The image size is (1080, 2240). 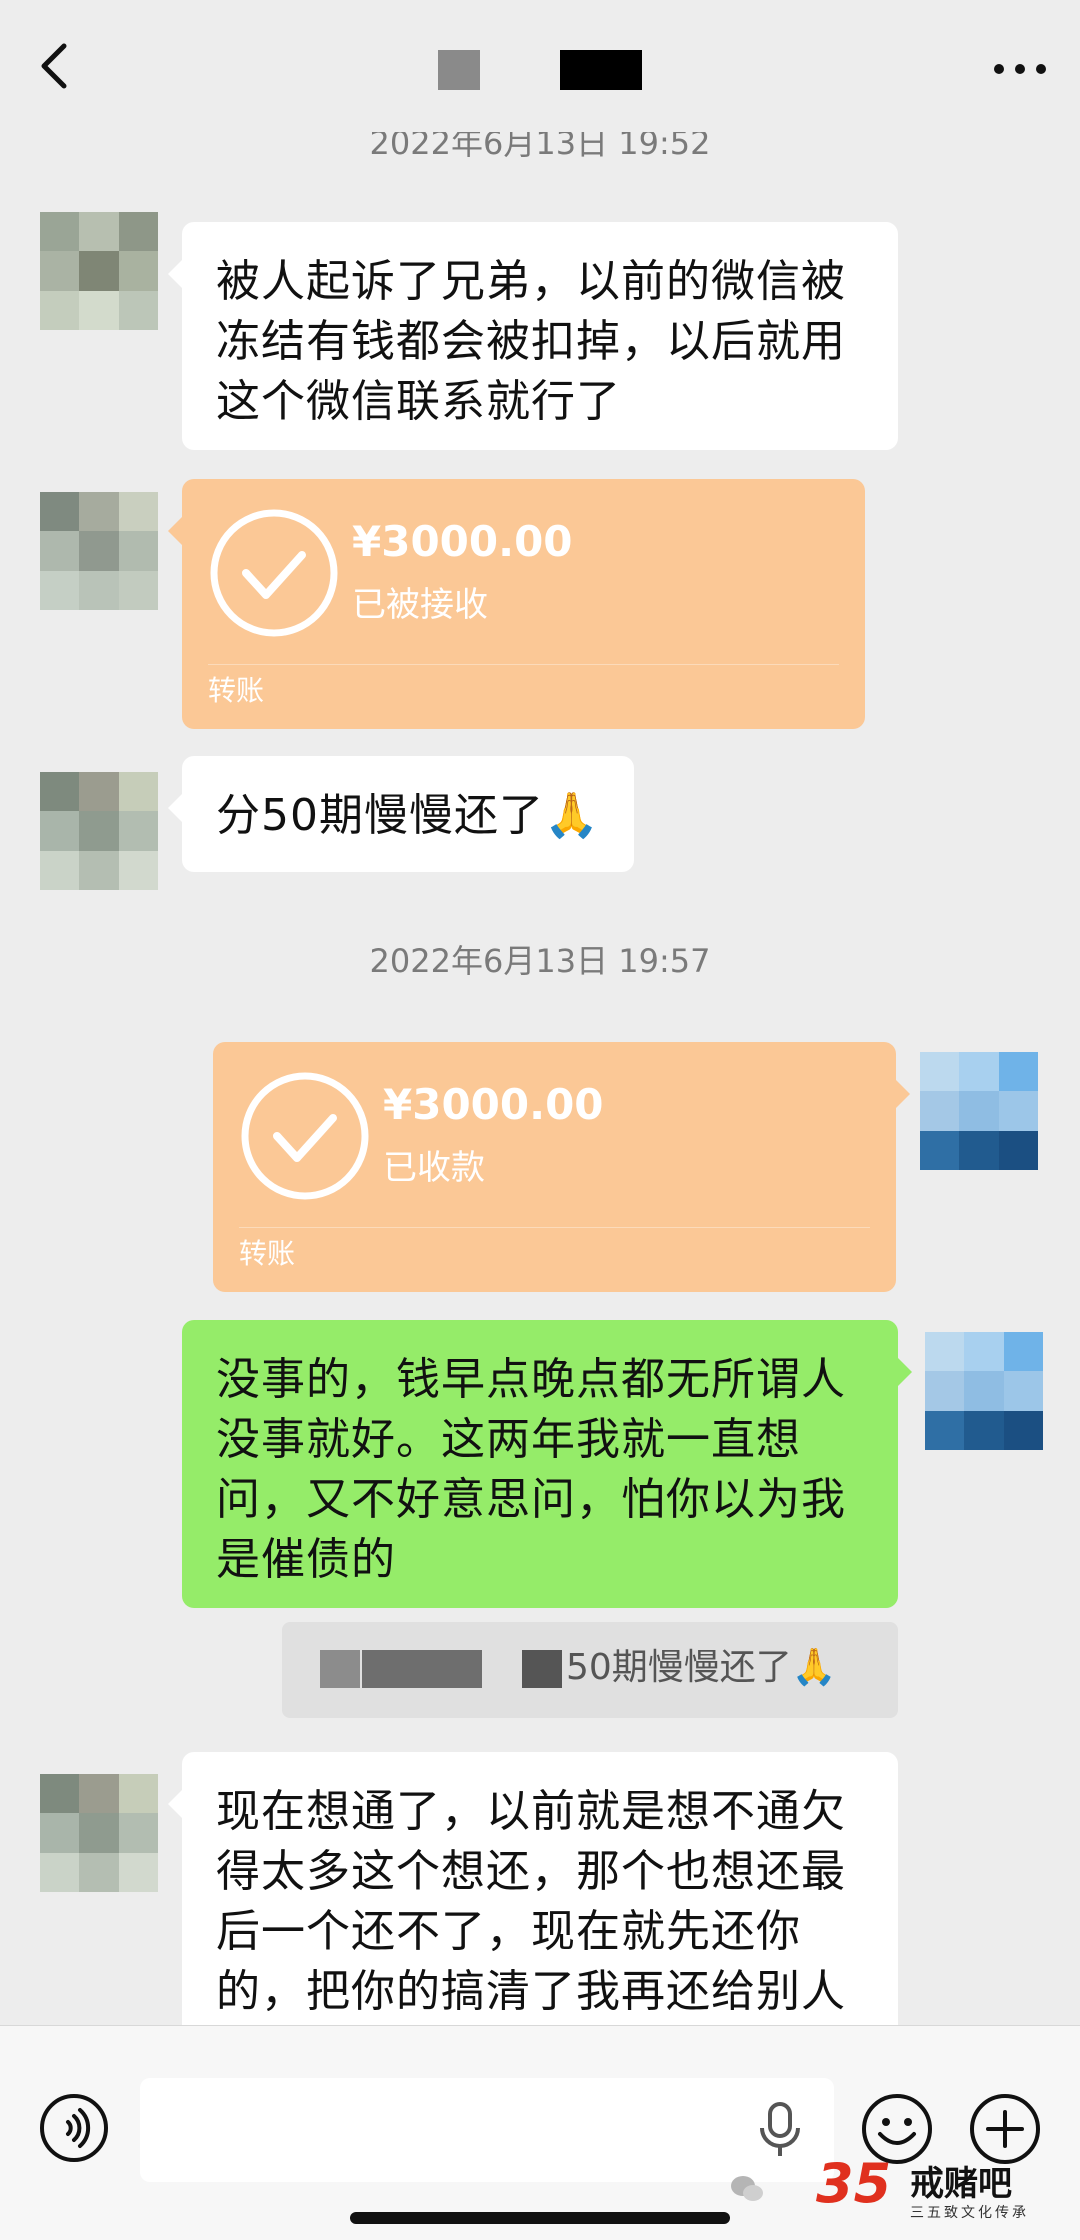 What do you see at coordinates (895, 2189) in the screenshot?
I see `watermark: 35 戒赌吧 三五致文化传承` at bounding box center [895, 2189].